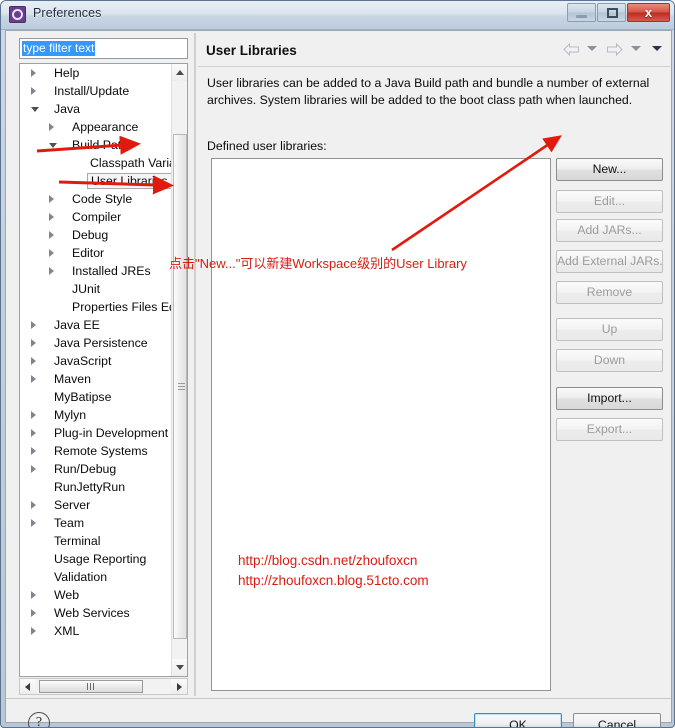 The width and height of the screenshot is (675, 728). I want to click on back-arrow-icon, so click(571, 50).